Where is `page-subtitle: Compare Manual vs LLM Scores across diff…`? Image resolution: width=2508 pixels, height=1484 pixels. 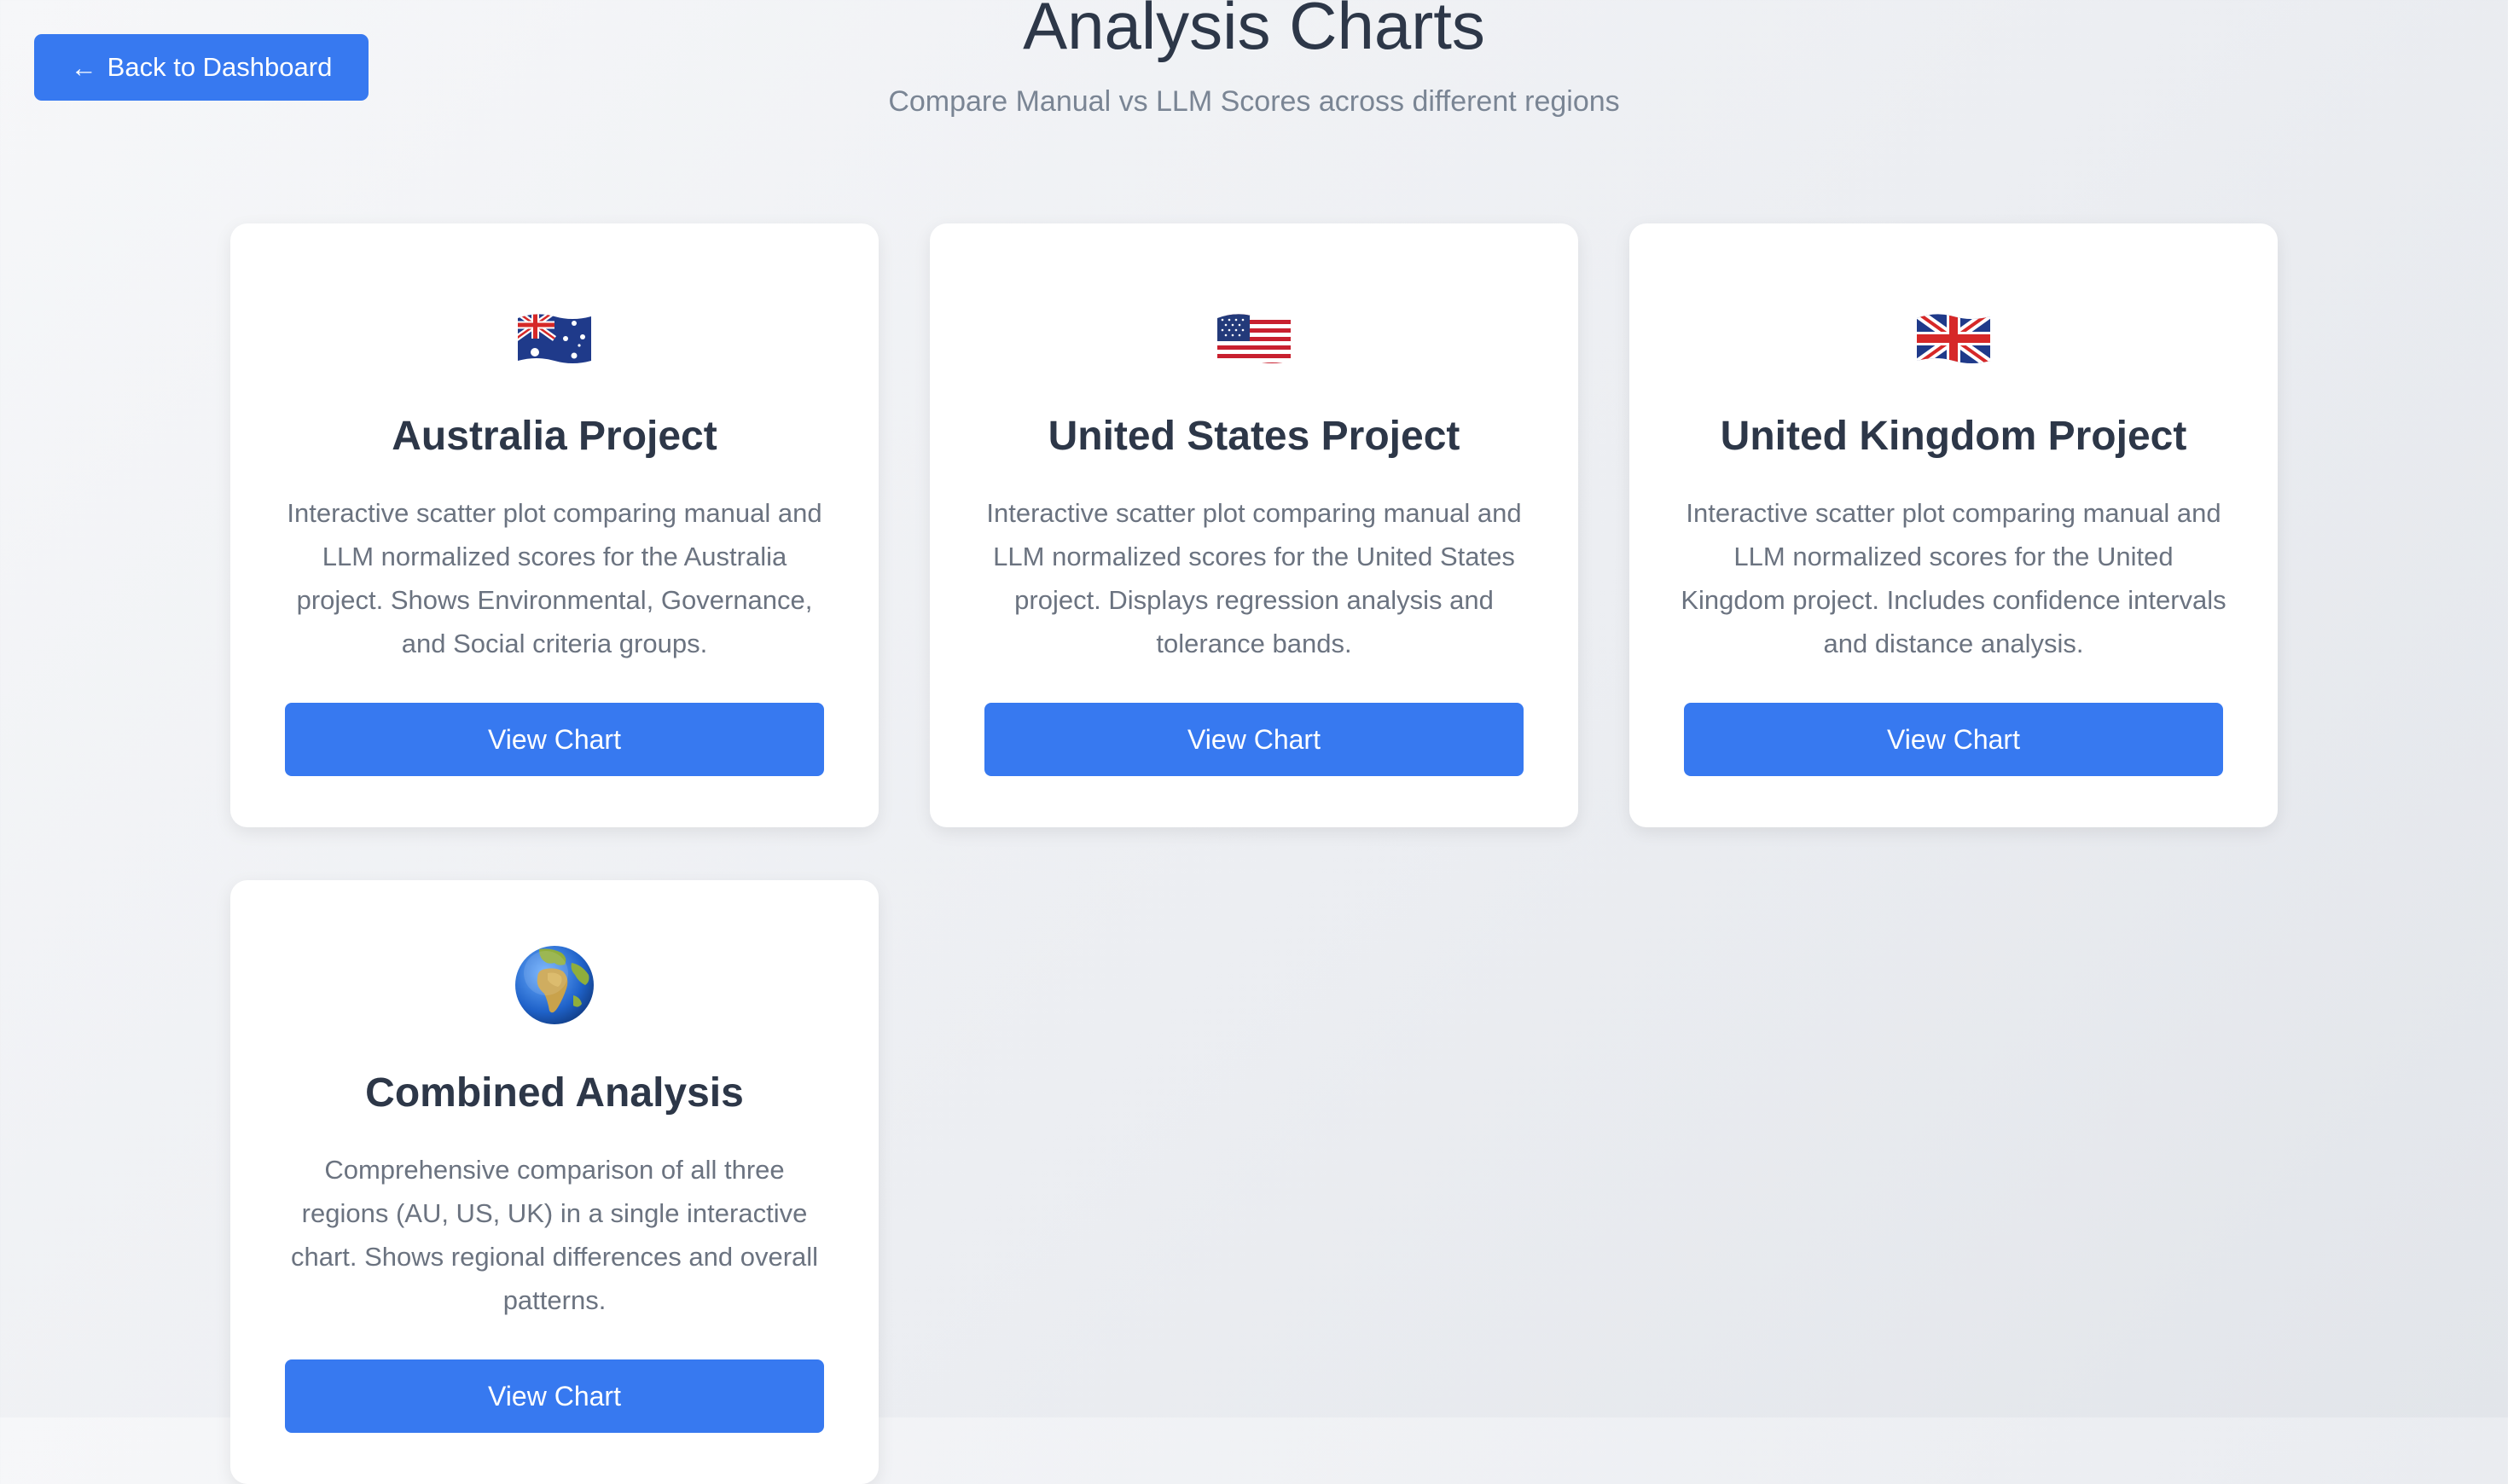
page-subtitle: Compare Manual vs LLM Scores across diff… is located at coordinates (1254, 101).